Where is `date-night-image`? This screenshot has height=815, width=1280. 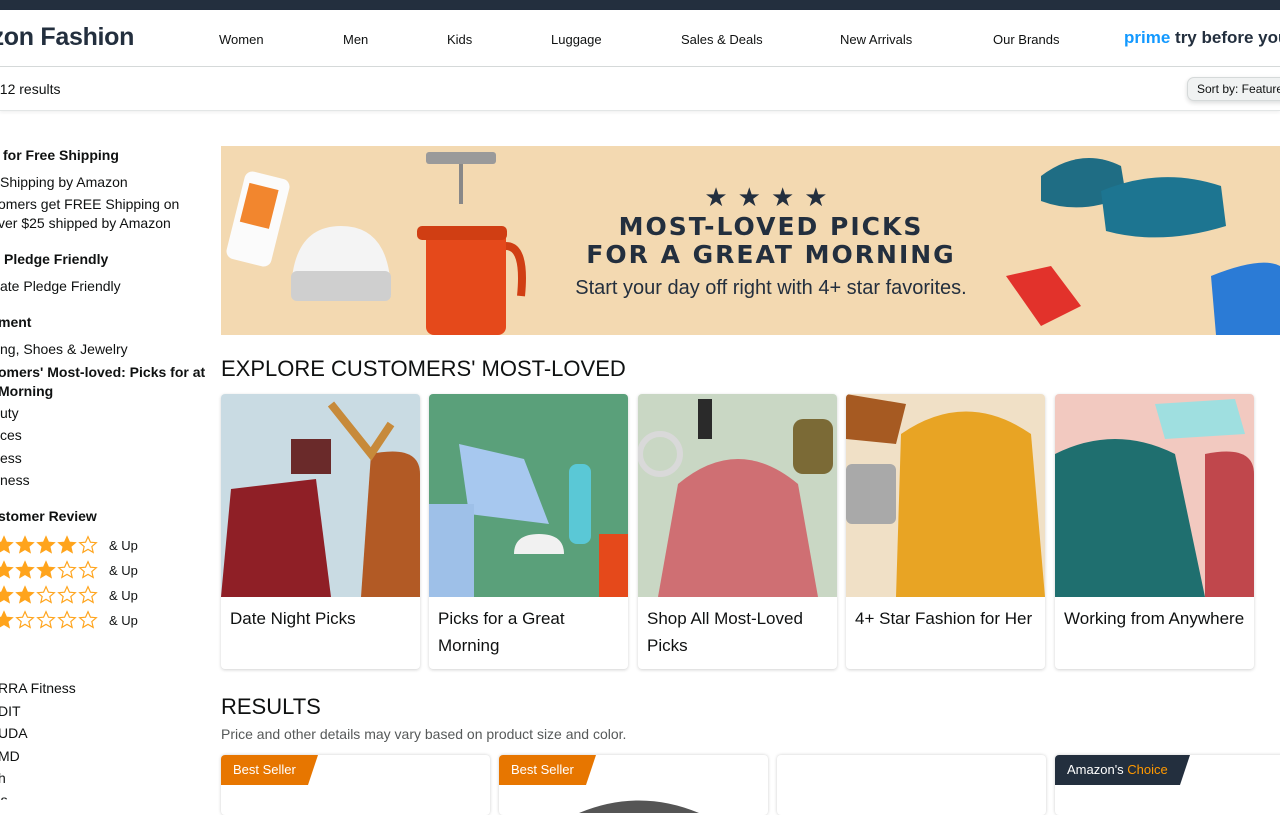
date-night-image is located at coordinates (320, 495).